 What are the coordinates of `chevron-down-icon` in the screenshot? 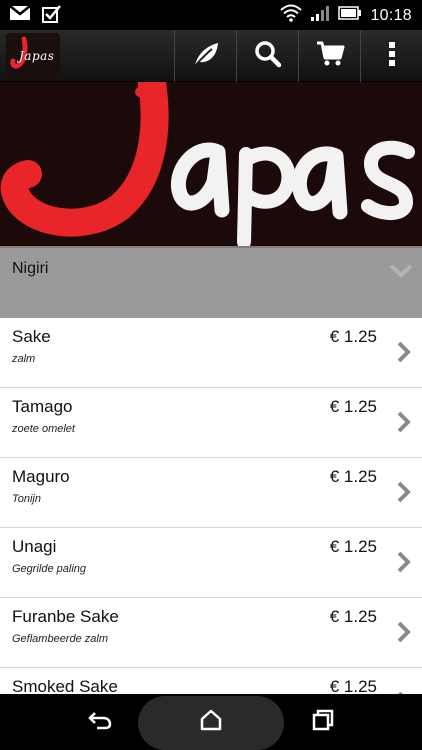 It's located at (401, 273).